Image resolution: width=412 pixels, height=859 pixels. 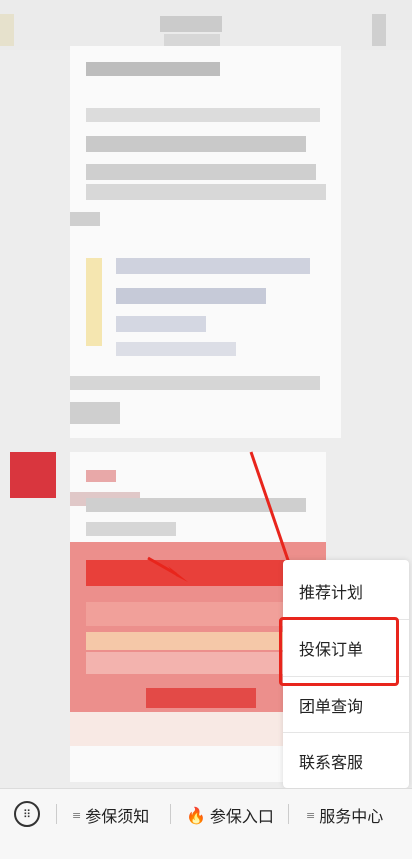 What do you see at coordinates (162, 566) in the screenshot?
I see `arrow-line-short` at bounding box center [162, 566].